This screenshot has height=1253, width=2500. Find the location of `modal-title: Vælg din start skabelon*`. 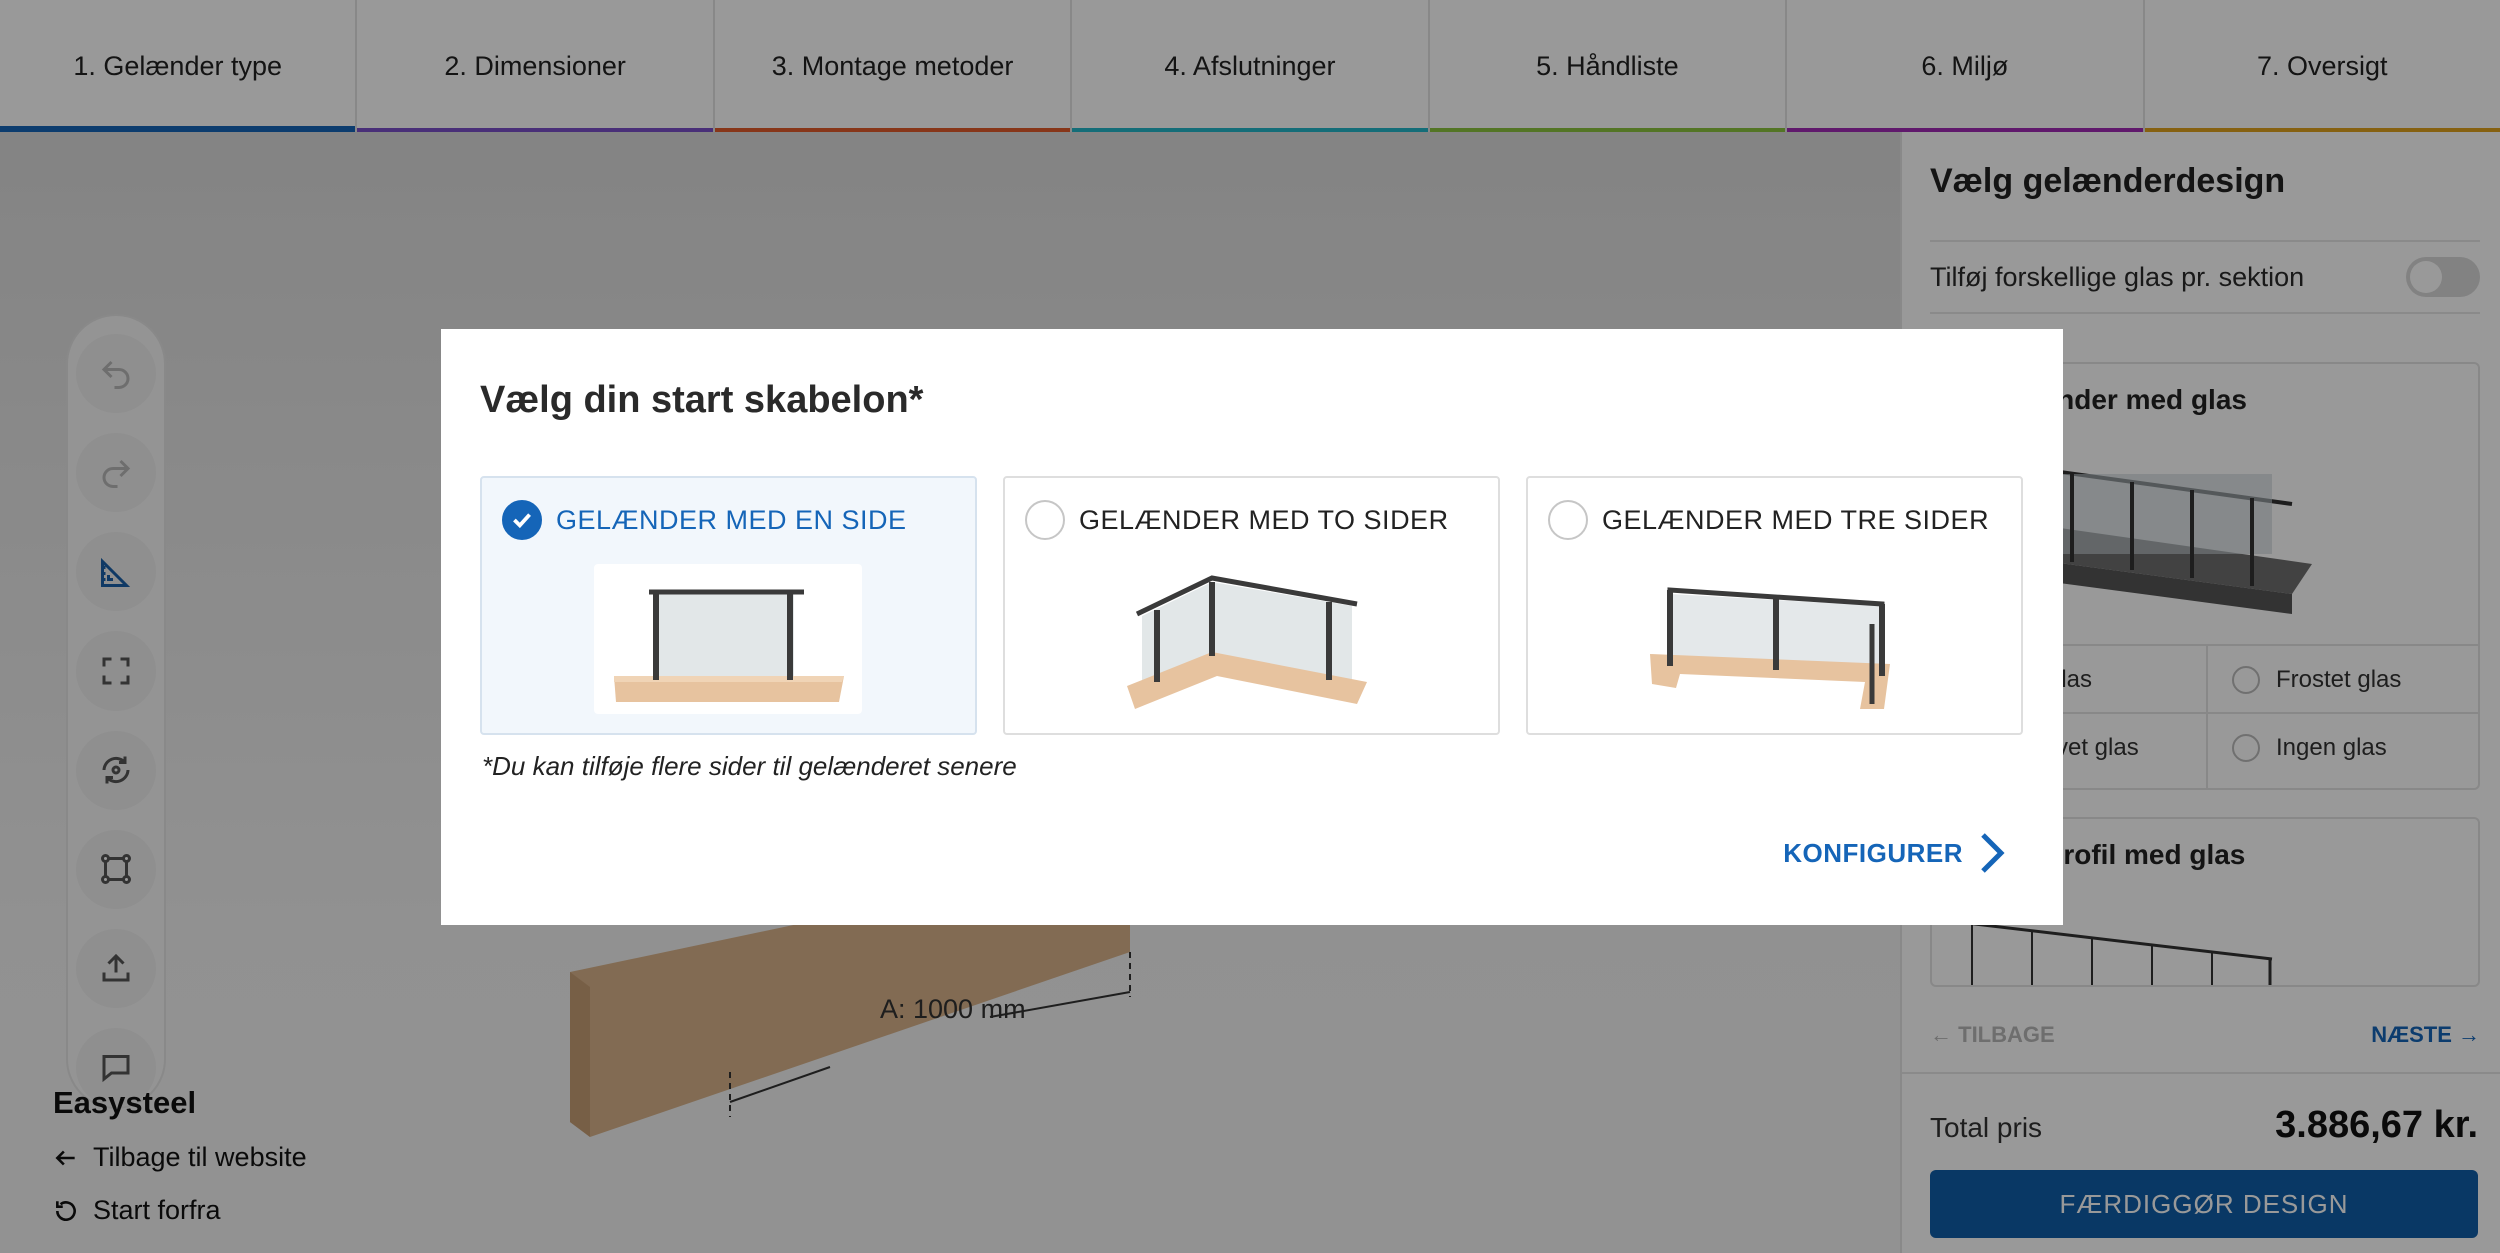

modal-title: Vælg din start skabelon* is located at coordinates (702, 400).